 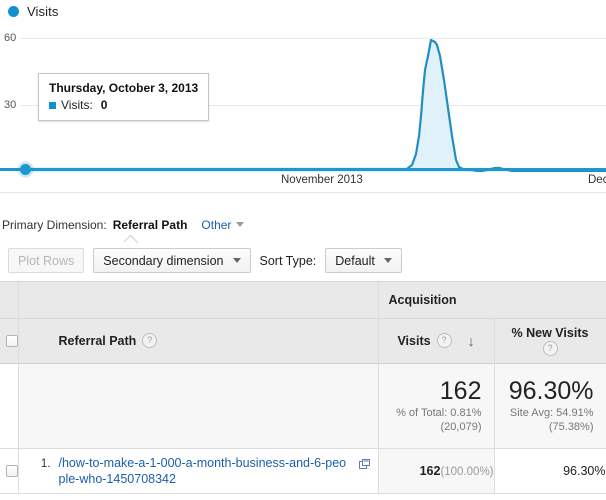 I want to click on tooltip-metric-value: 0, so click(x=104, y=105).